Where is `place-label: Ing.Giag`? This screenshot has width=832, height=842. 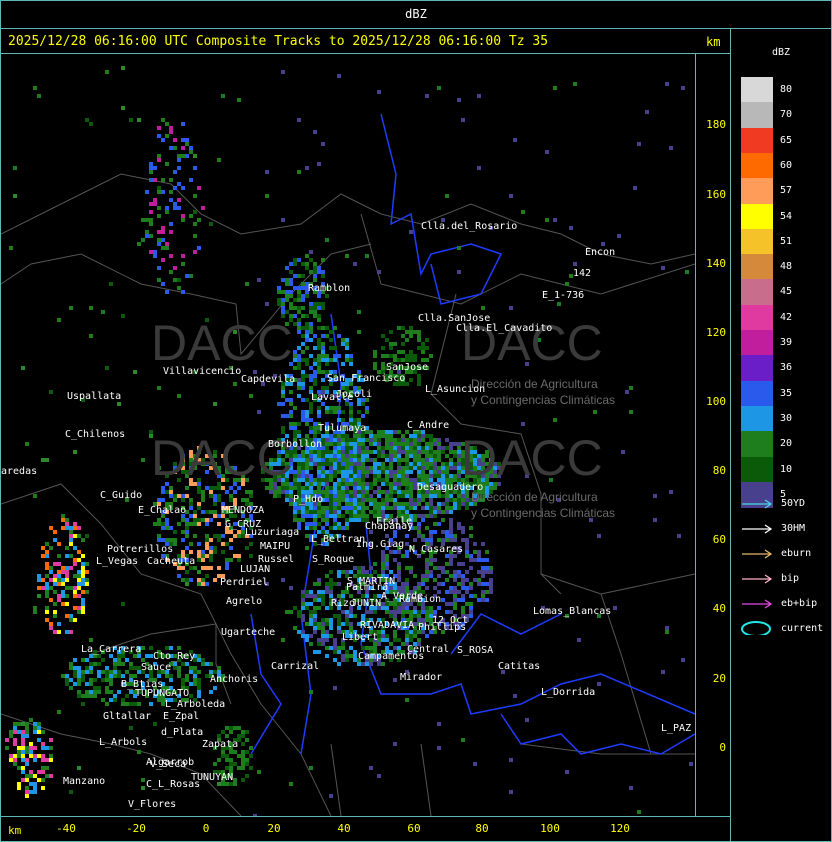 place-label: Ing.Giag is located at coordinates (380, 544).